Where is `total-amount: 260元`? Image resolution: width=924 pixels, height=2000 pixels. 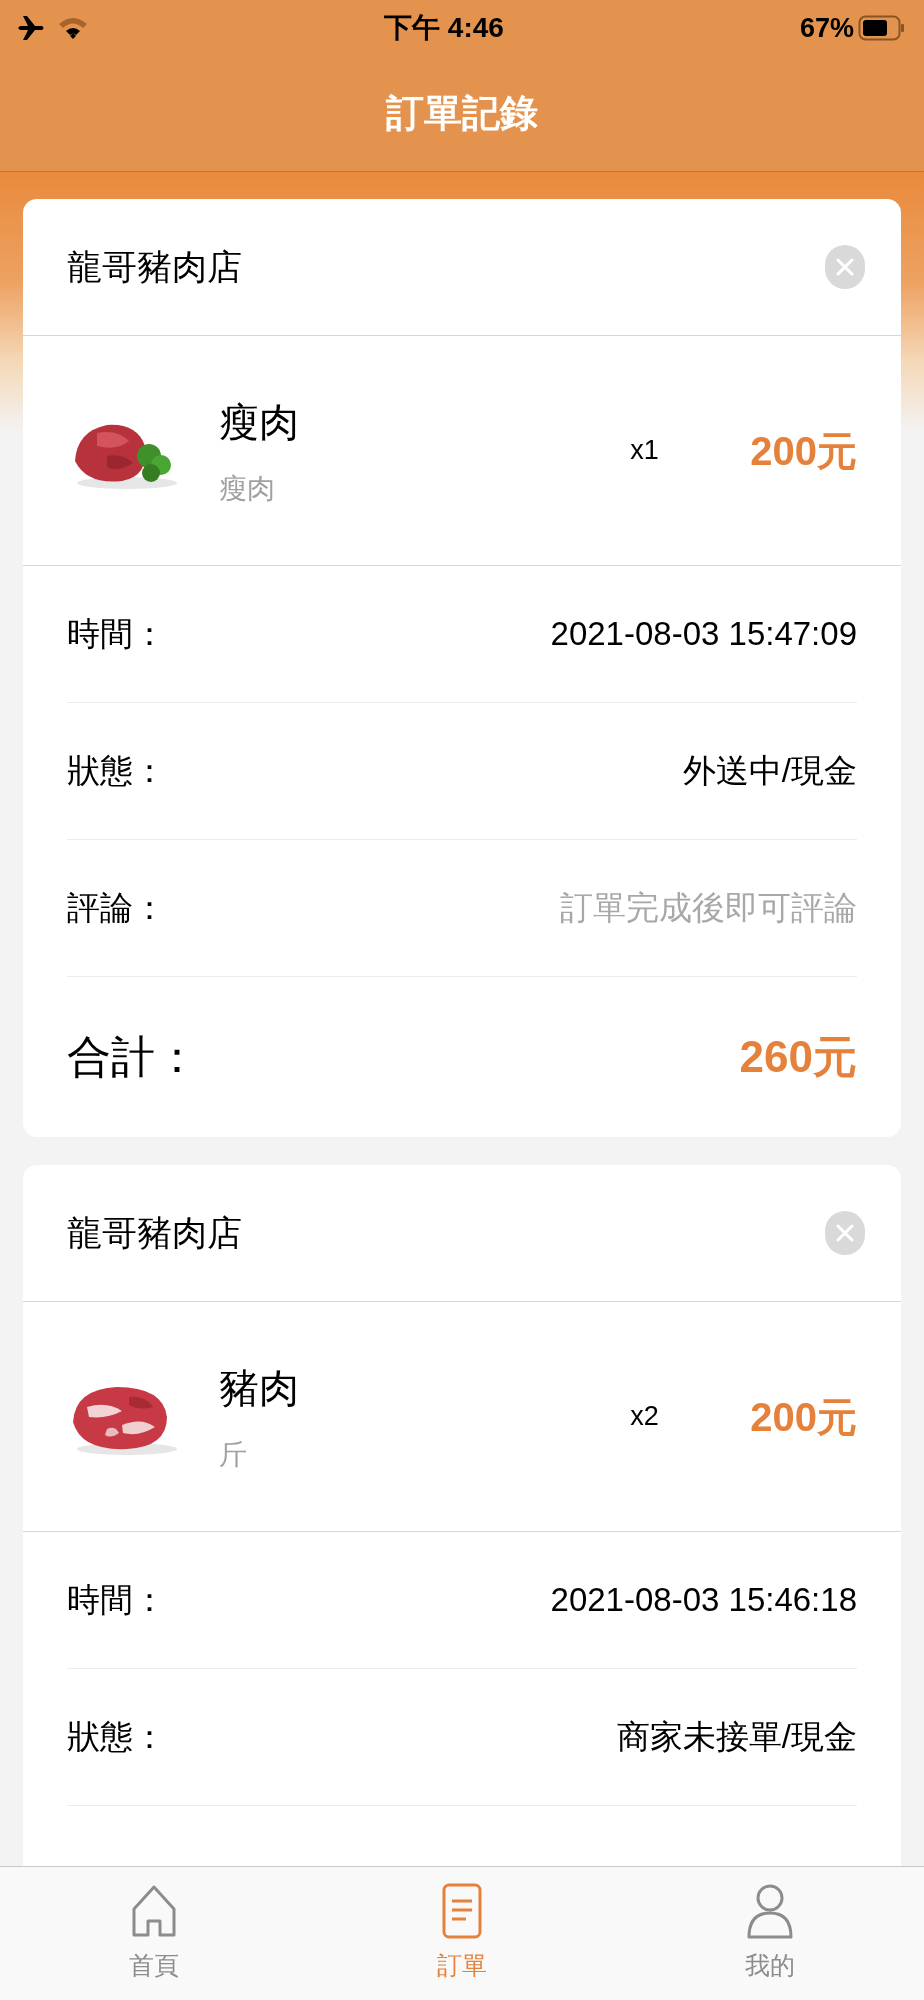 total-amount: 260元 is located at coordinates (798, 1057).